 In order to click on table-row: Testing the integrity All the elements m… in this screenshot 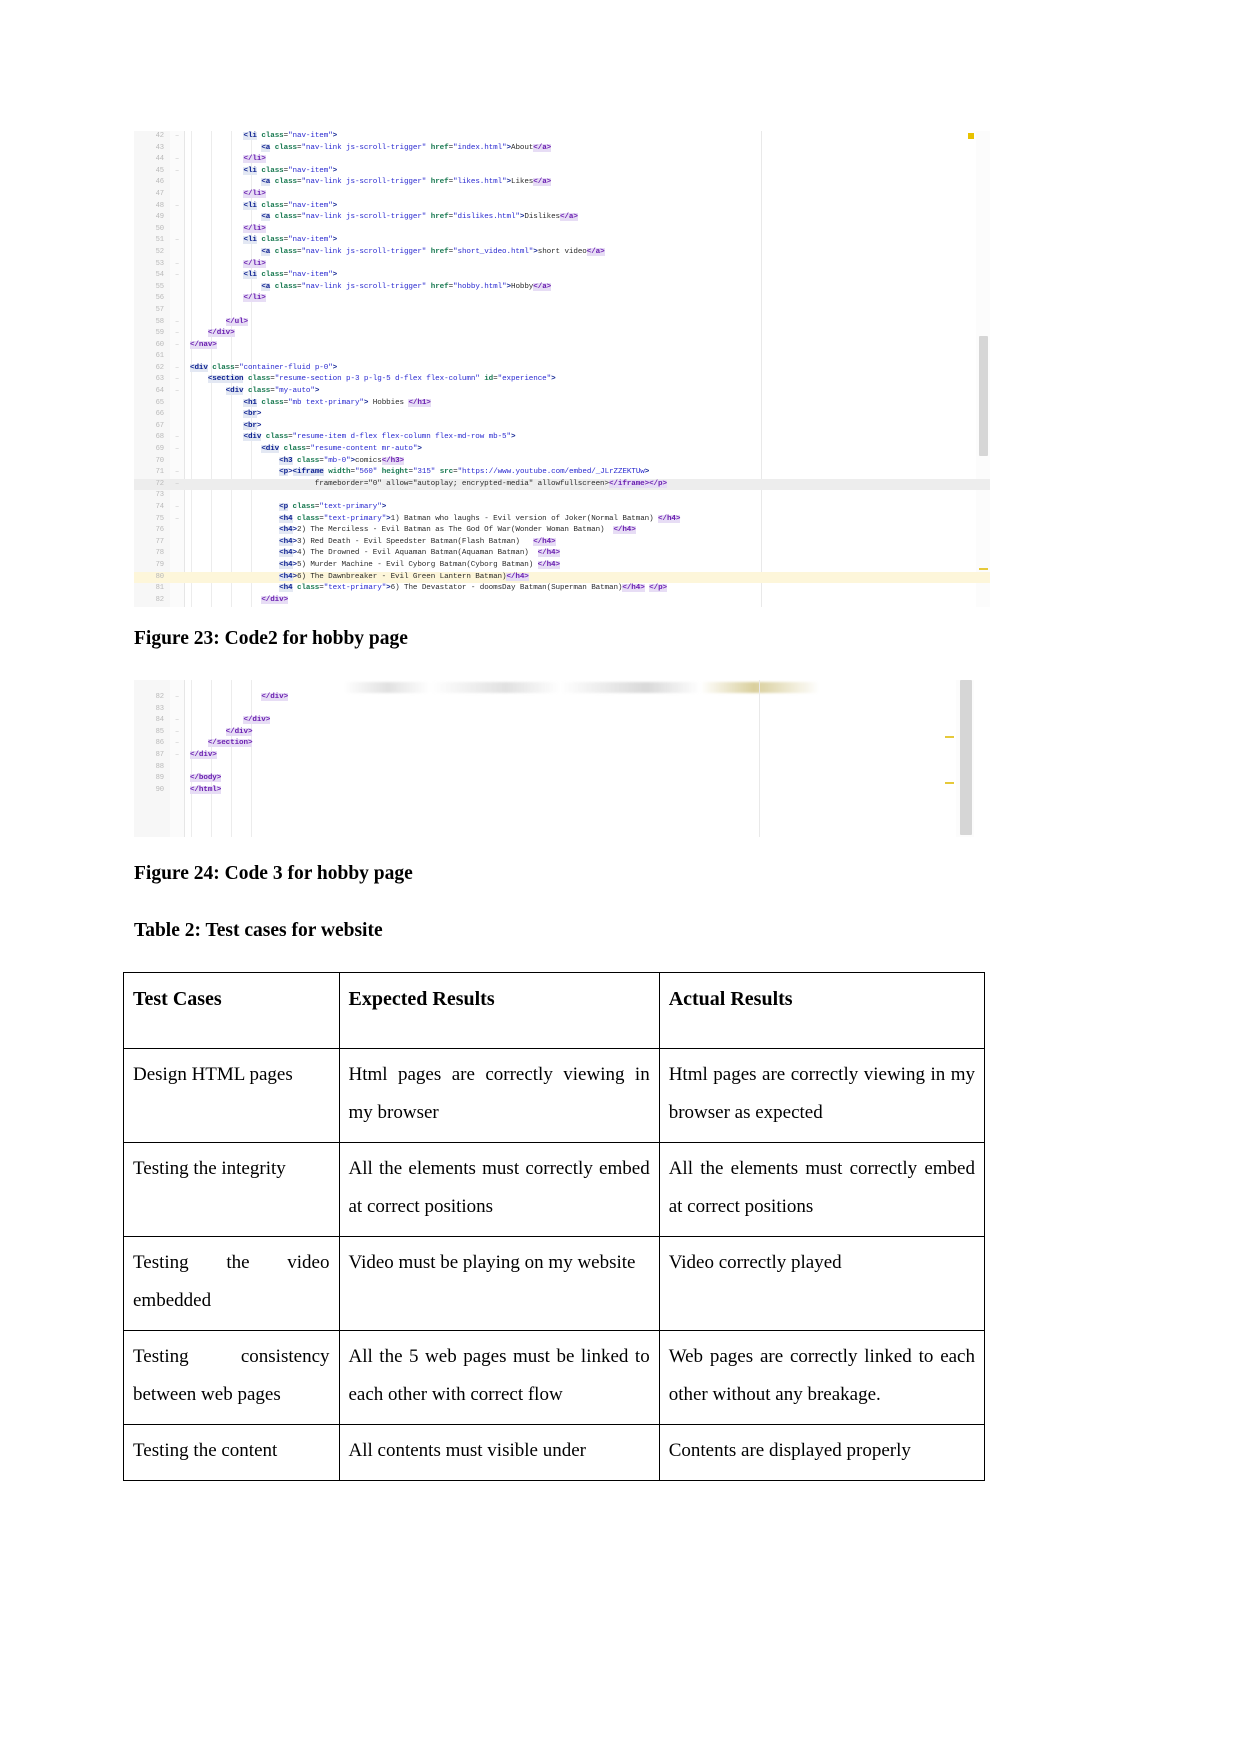, I will do `click(554, 1189)`.